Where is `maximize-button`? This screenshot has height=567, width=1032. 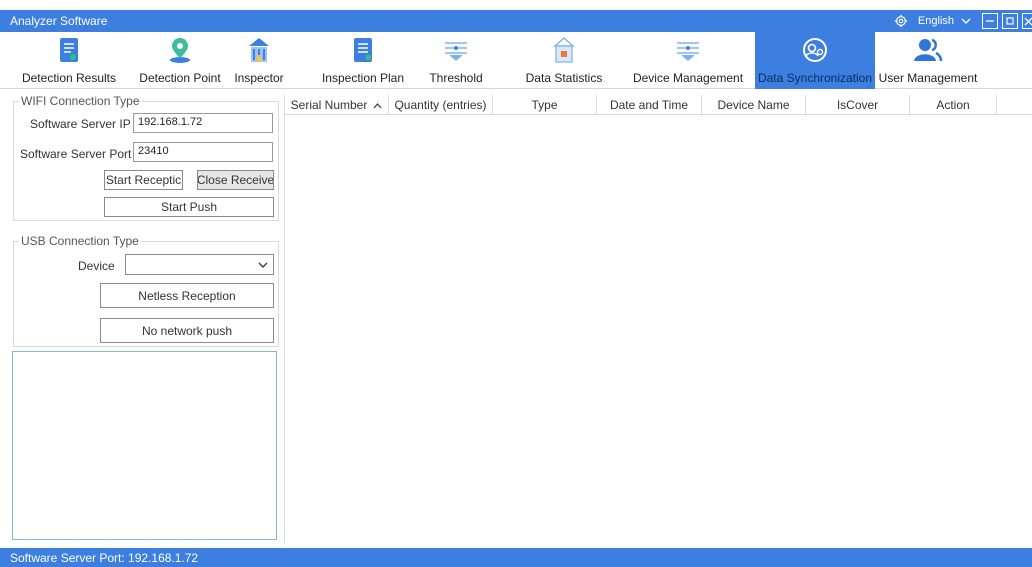 maximize-button is located at coordinates (1010, 21).